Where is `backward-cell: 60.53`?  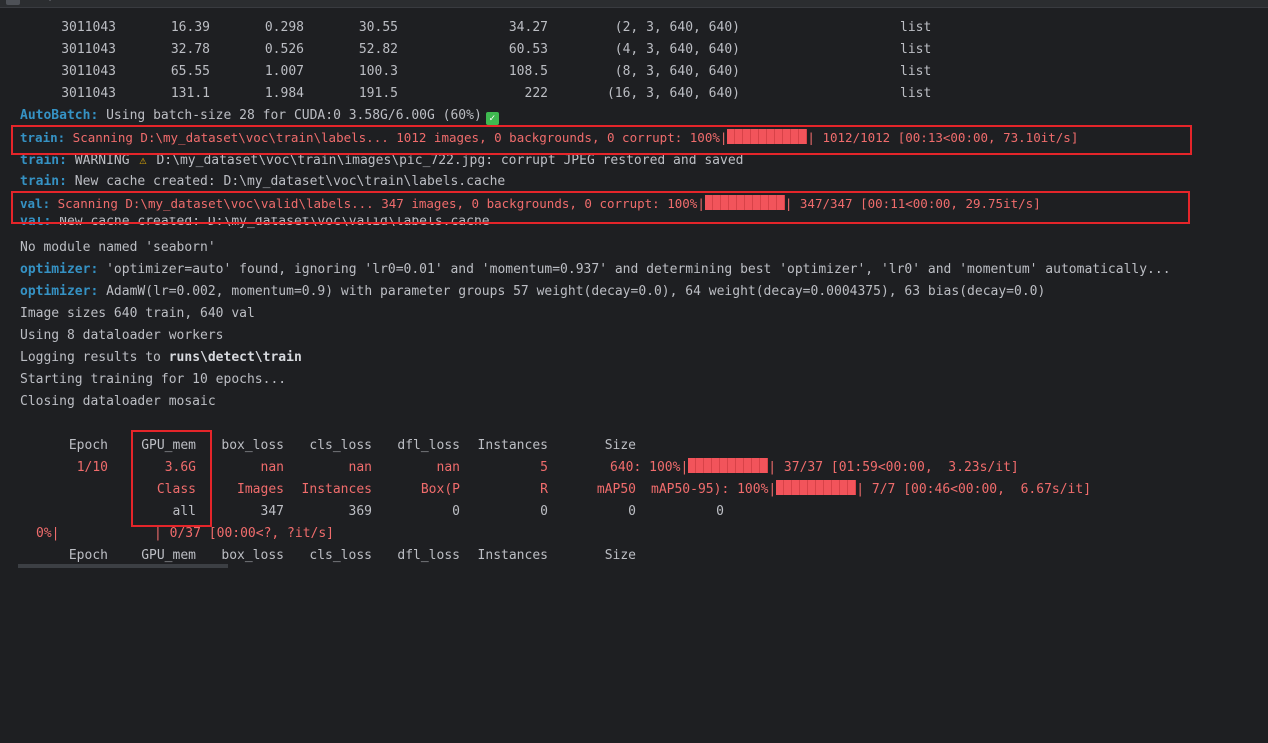
backward-cell: 60.53 is located at coordinates (528, 49).